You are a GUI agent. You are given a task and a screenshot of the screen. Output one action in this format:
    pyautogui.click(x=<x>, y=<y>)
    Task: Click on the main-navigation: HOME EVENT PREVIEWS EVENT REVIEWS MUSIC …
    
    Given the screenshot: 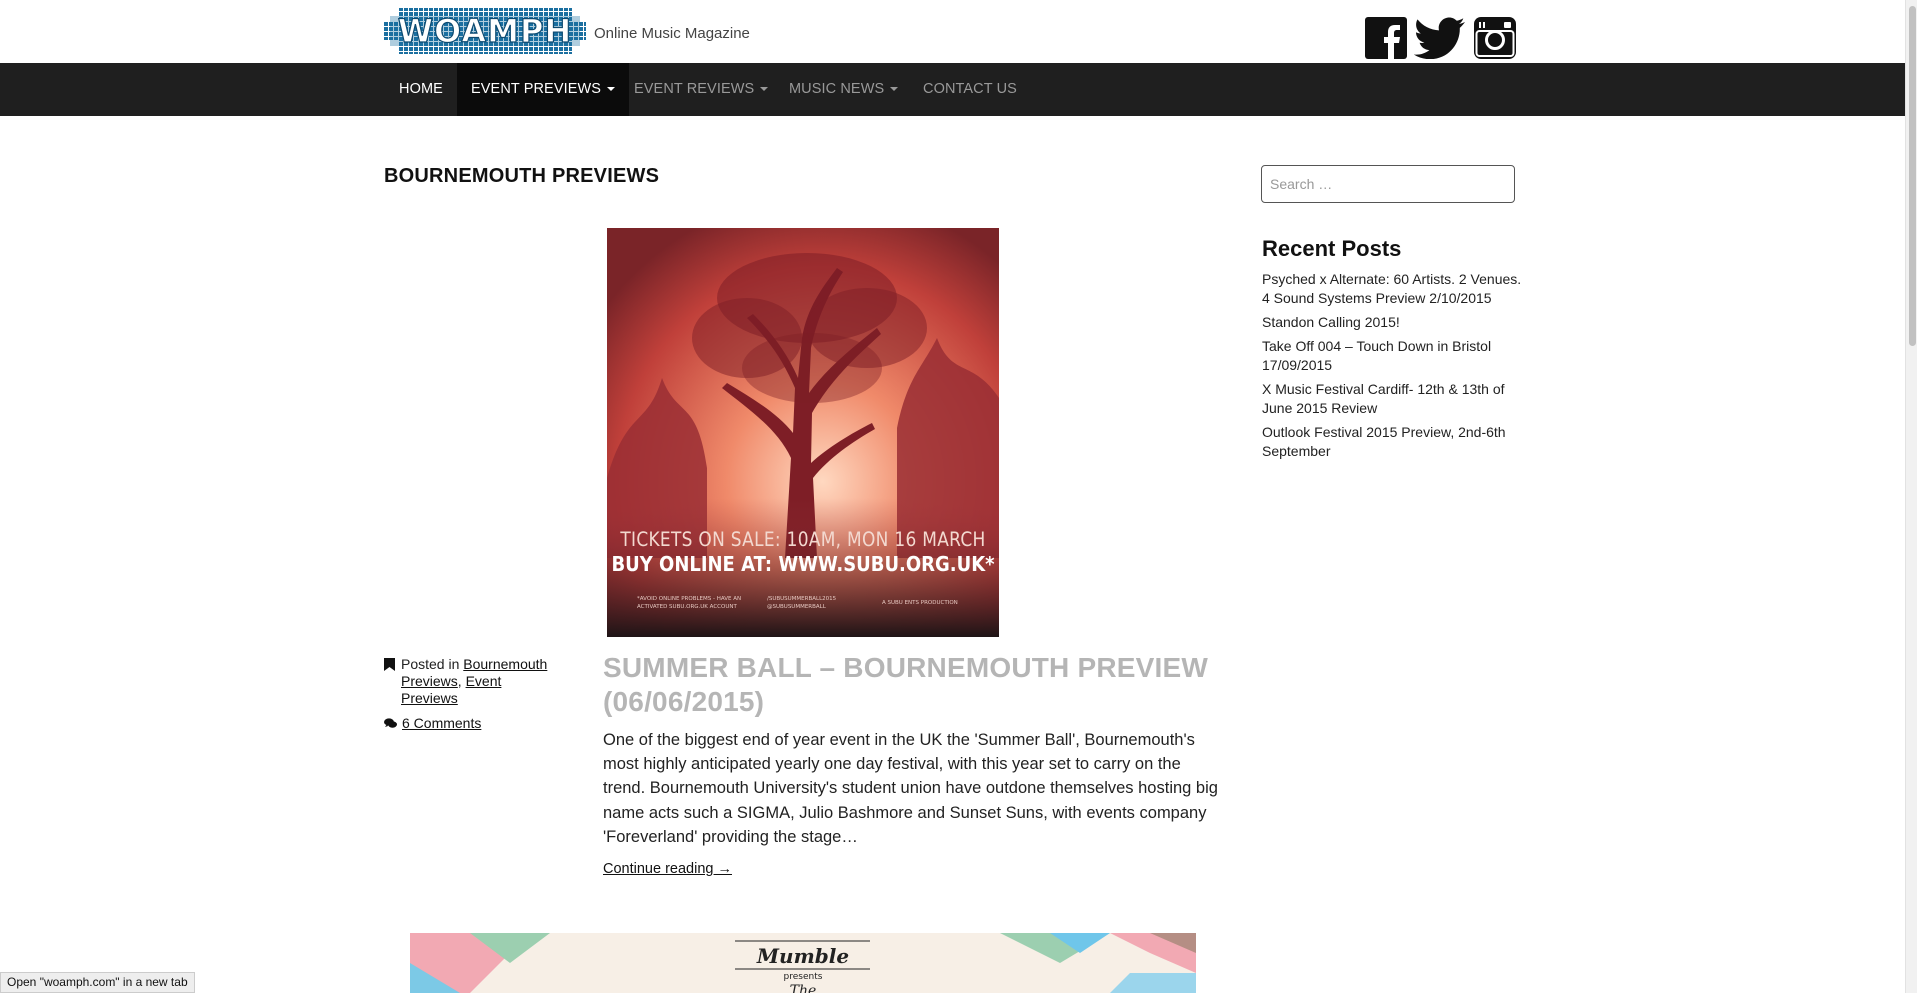 What is the action you would take?
    pyautogui.click(x=952, y=89)
    